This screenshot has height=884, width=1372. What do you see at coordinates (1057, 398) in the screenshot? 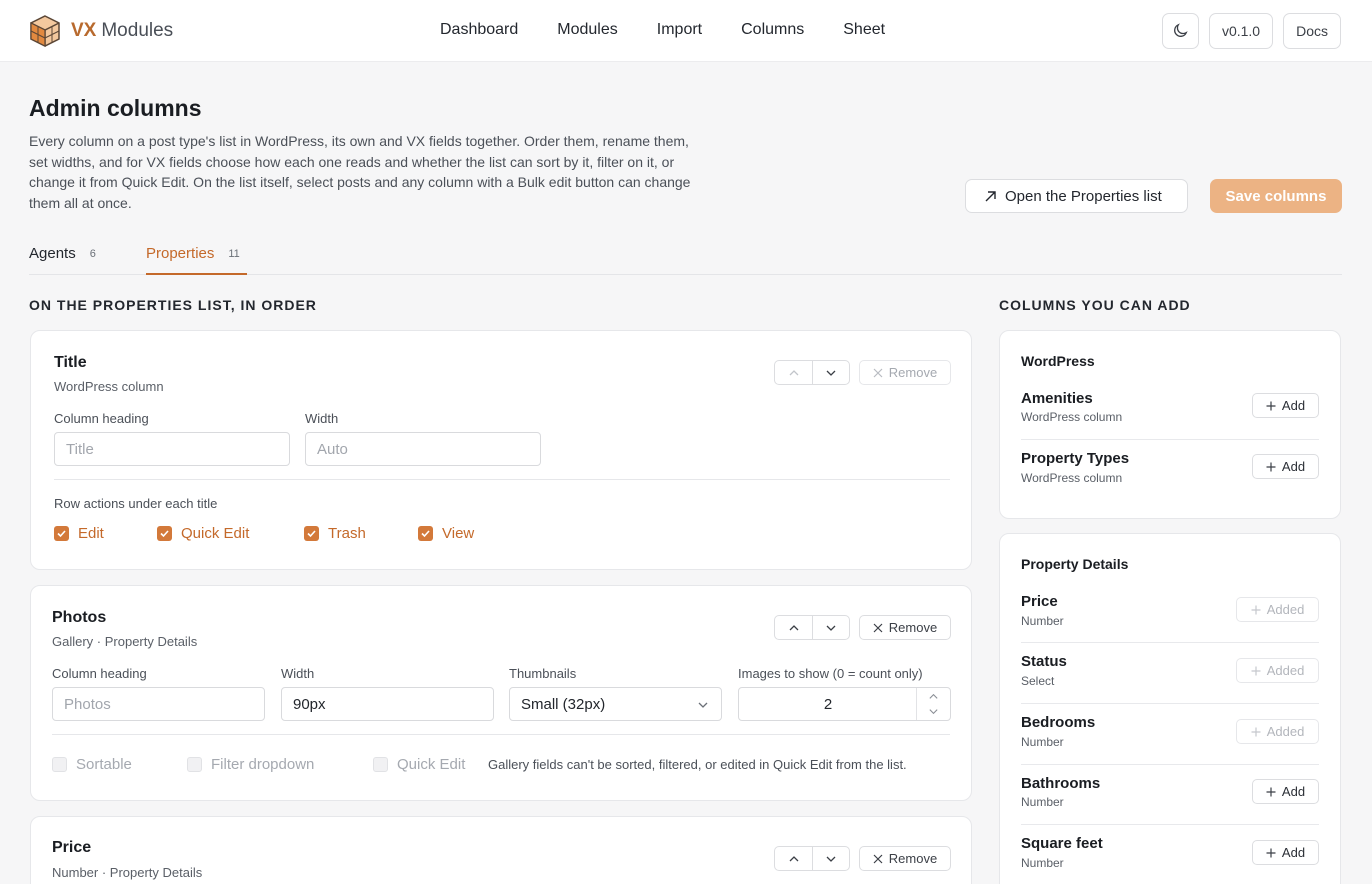
I see `available-column-name: Amenities` at bounding box center [1057, 398].